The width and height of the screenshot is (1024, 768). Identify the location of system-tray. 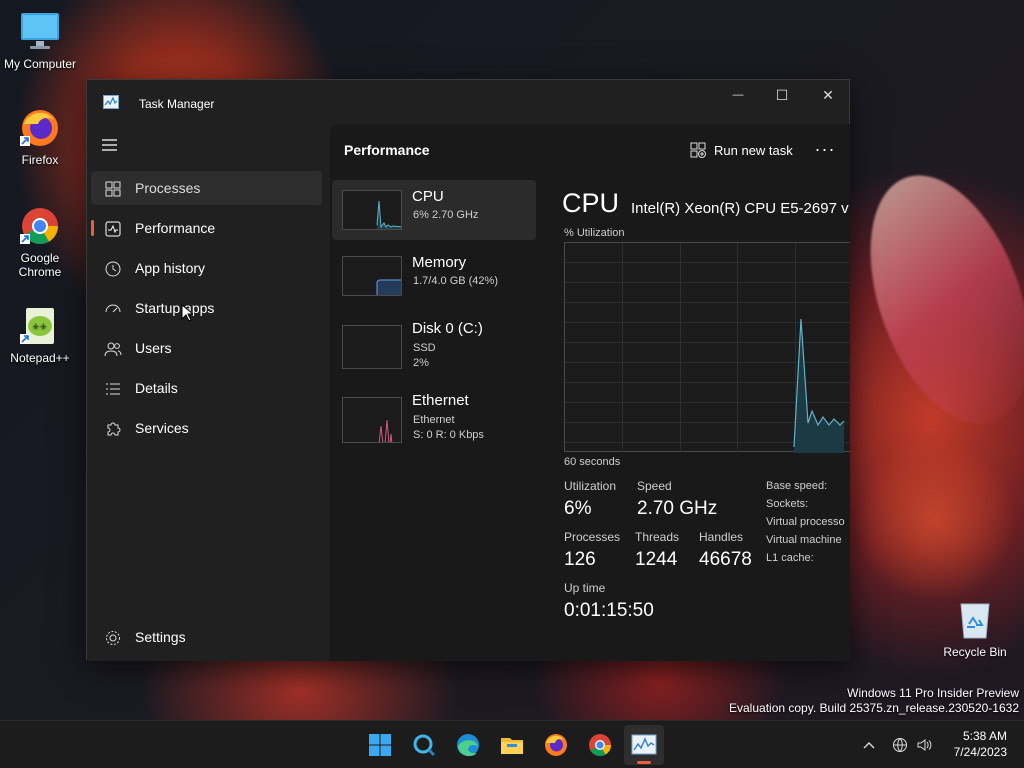
(896, 744).